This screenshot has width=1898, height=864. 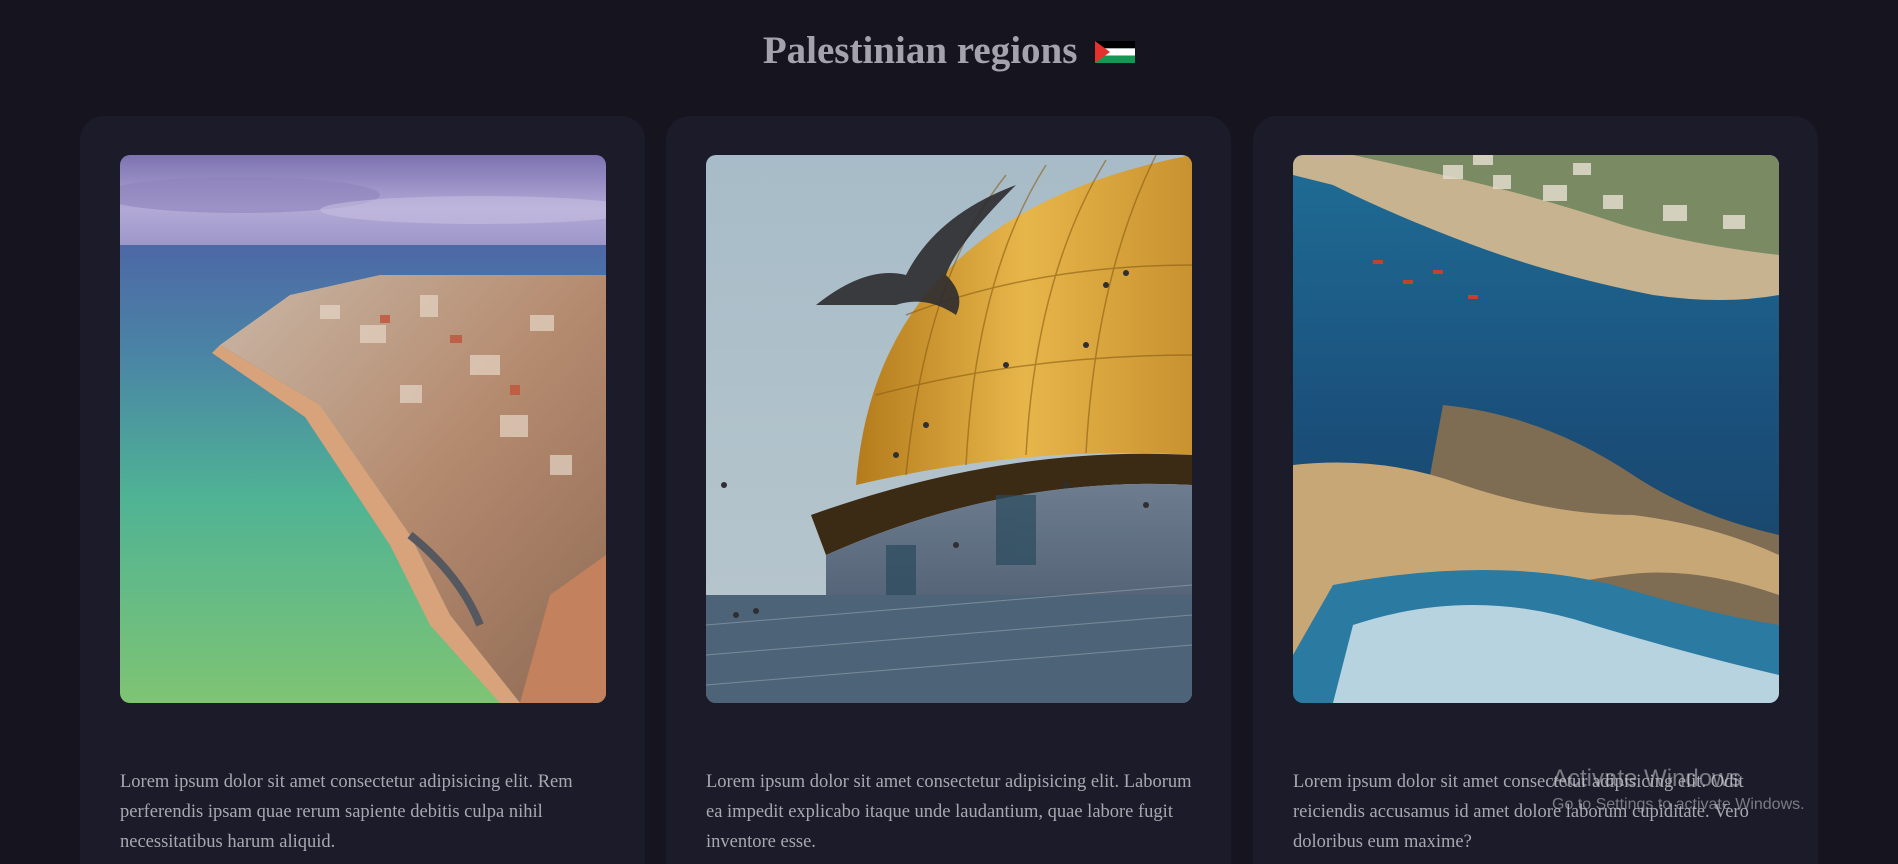 I want to click on page-title: Palestinian regions, so click(x=949, y=51).